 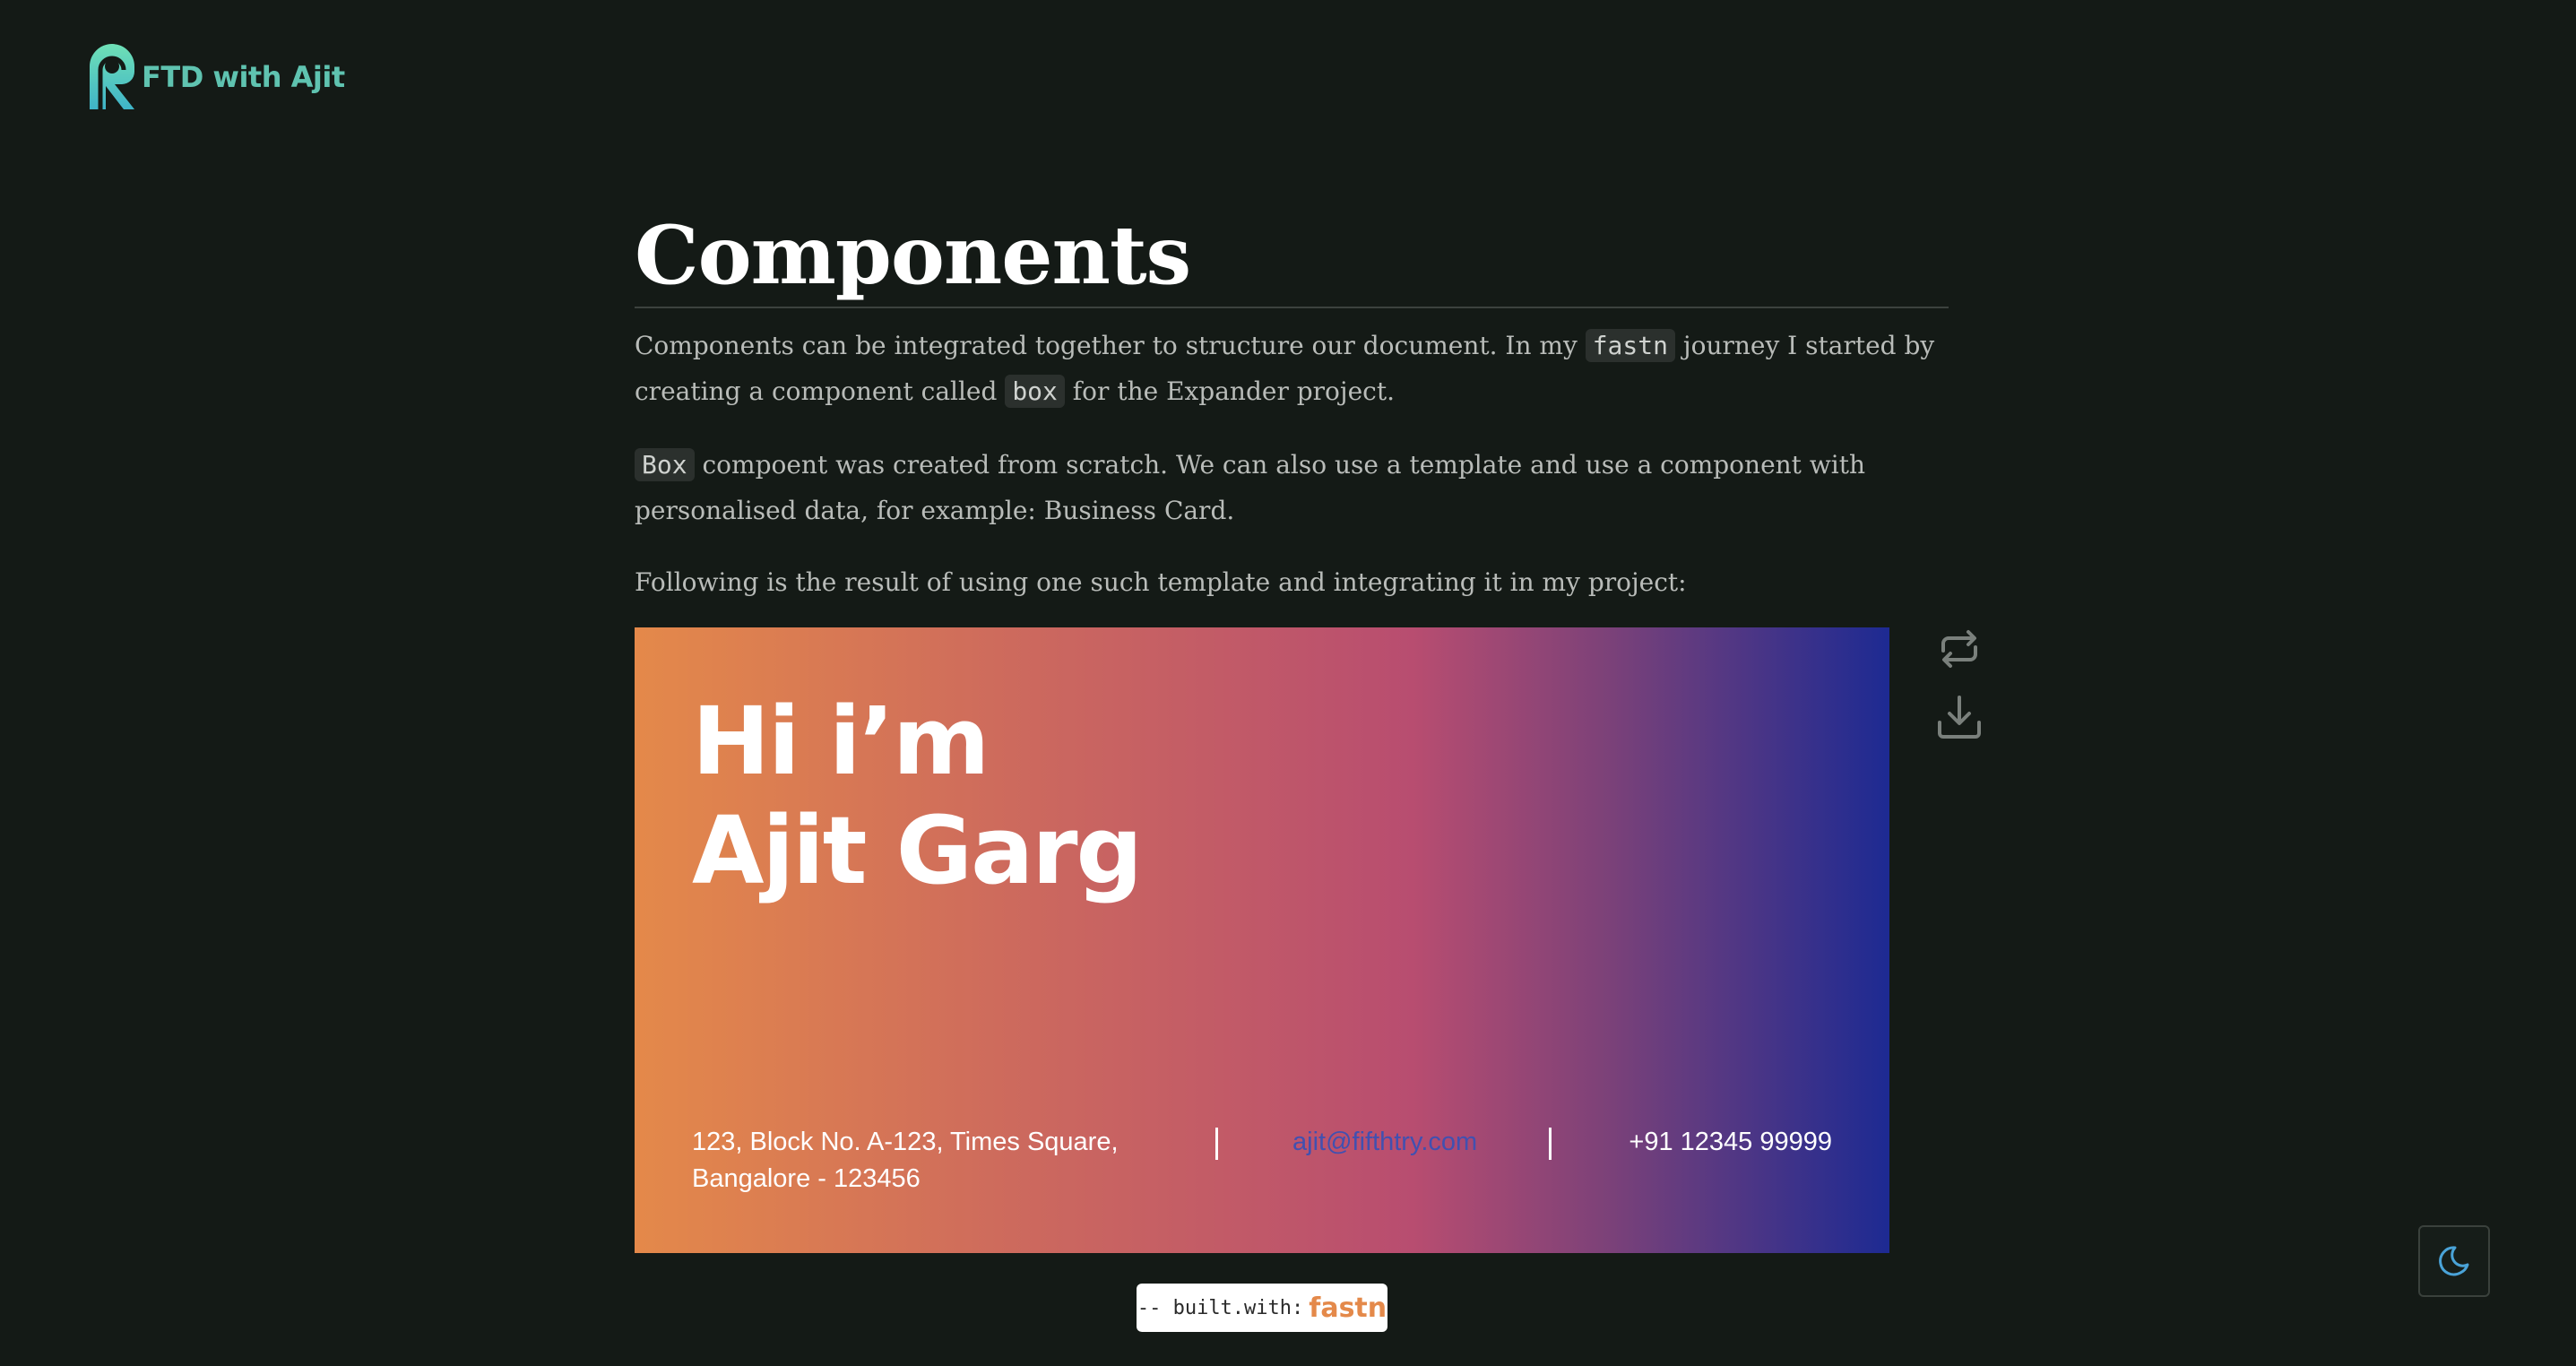 I want to click on card-tools, so click(x=1959, y=683).